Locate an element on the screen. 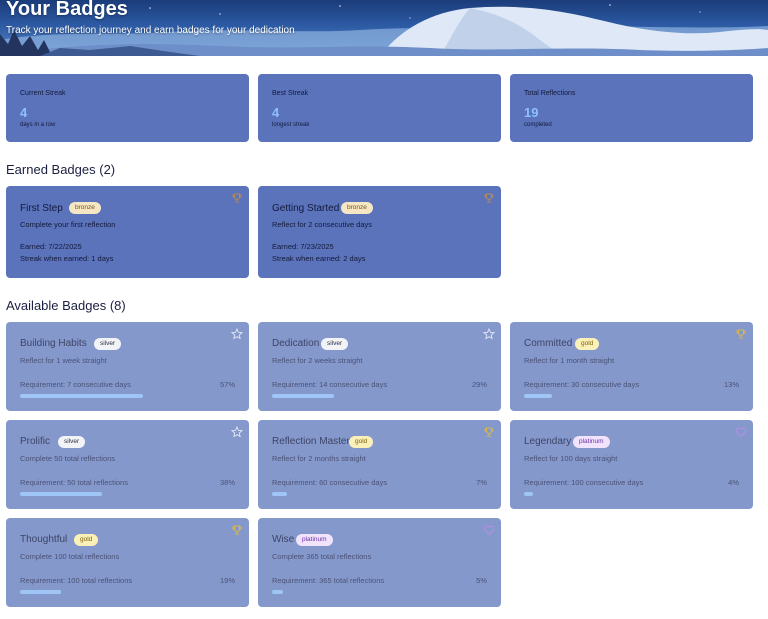 Image resolution: width=768 pixels, height=619 pixels. progress-percent: 38% is located at coordinates (227, 482).